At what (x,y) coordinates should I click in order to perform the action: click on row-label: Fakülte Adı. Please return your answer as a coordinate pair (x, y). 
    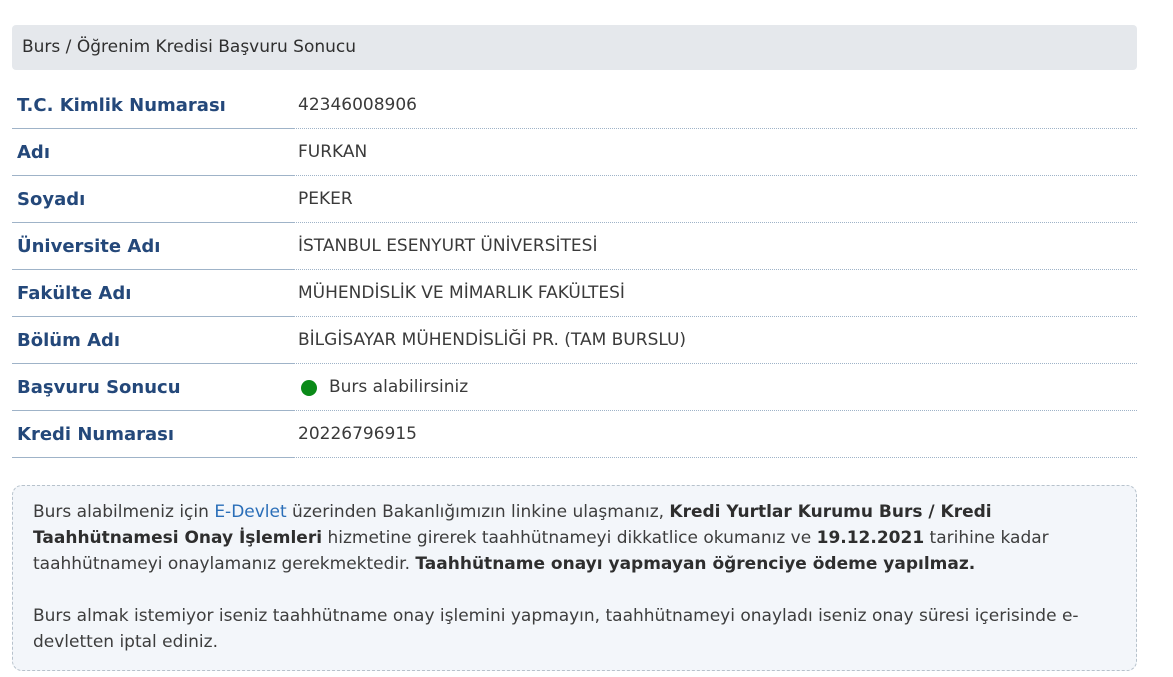
    Looking at the image, I should click on (74, 293).